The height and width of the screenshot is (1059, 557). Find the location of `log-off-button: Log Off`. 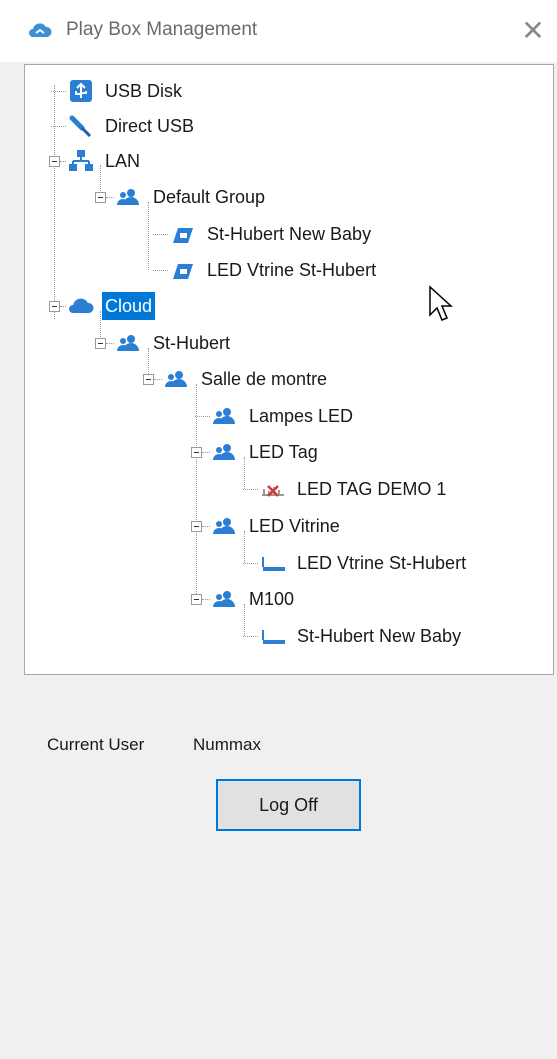

log-off-button: Log Off is located at coordinates (288, 805).